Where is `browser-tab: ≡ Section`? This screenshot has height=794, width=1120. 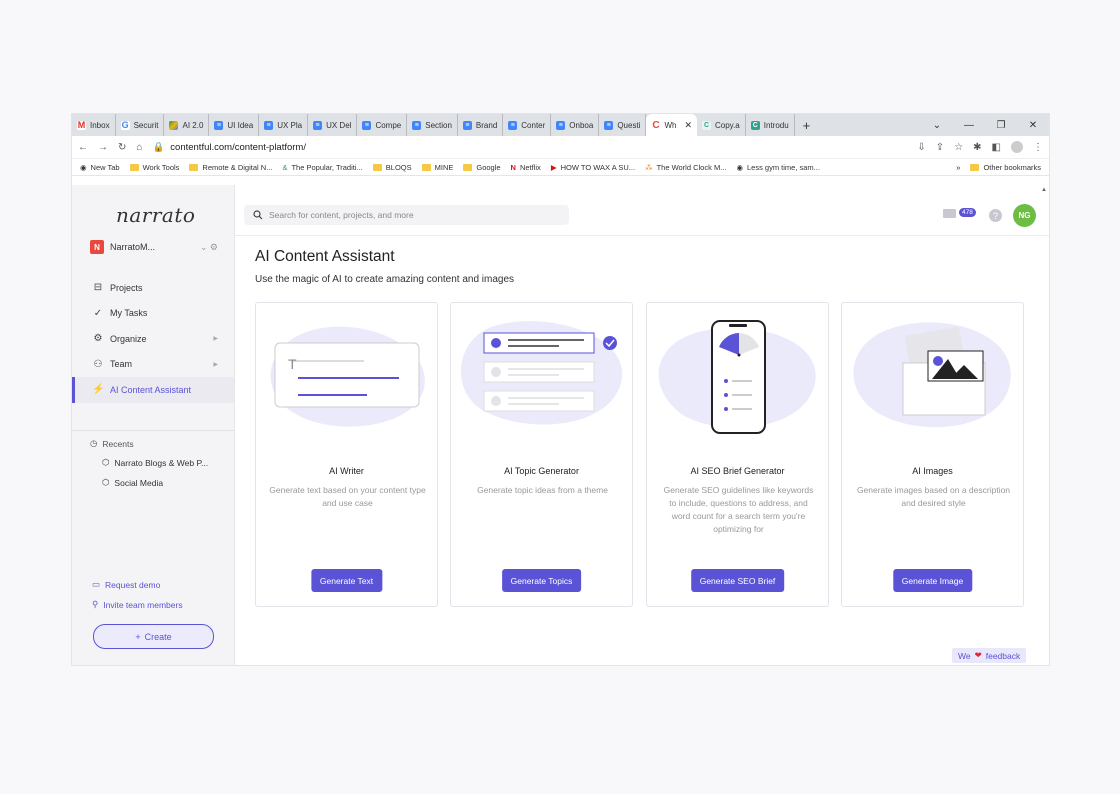
browser-tab: ≡ Section is located at coordinates (432, 125).